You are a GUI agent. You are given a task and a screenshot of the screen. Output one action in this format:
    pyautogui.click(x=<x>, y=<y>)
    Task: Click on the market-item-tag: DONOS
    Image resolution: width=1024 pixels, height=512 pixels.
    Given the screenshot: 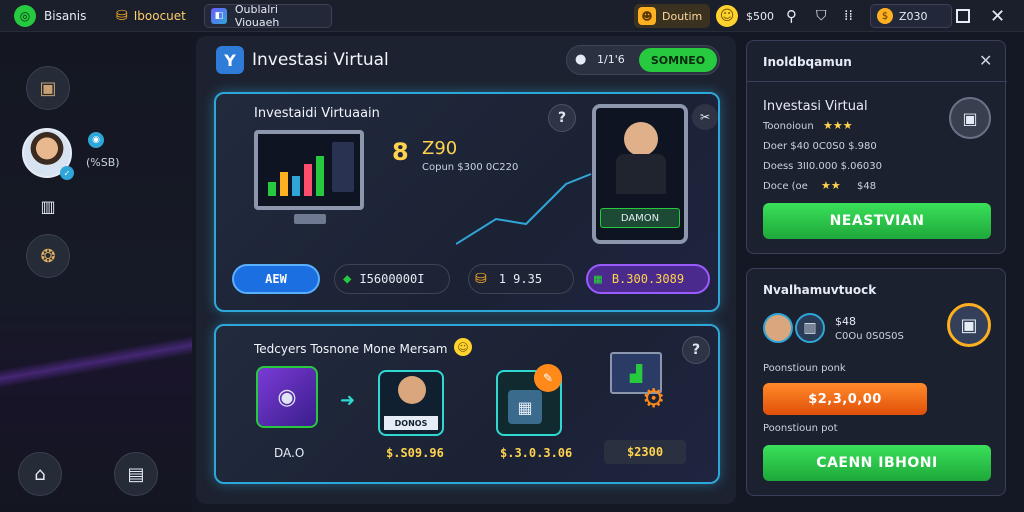 What is the action you would take?
    pyautogui.click(x=411, y=423)
    